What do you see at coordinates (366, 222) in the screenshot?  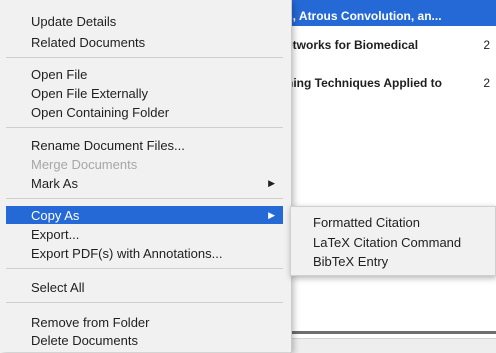 I see `submenu-item-label: Formatted Citation` at bounding box center [366, 222].